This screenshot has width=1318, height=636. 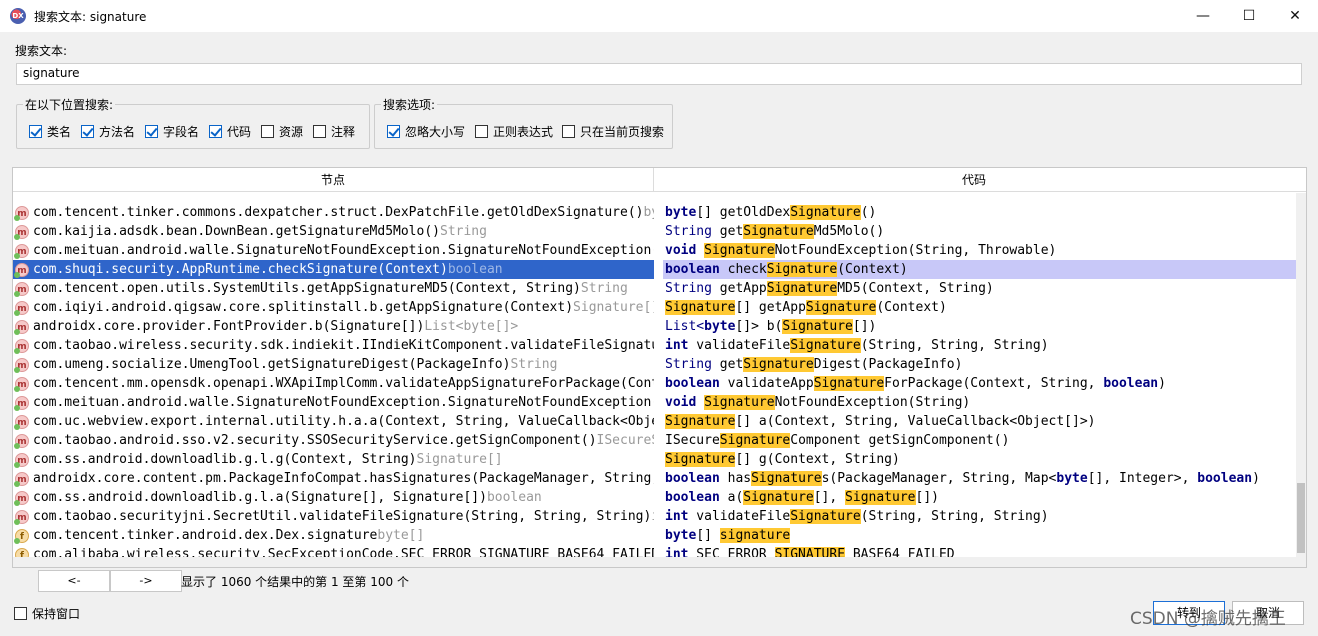 What do you see at coordinates (1268, 613) in the screenshot?
I see `cancel-button: 取消` at bounding box center [1268, 613].